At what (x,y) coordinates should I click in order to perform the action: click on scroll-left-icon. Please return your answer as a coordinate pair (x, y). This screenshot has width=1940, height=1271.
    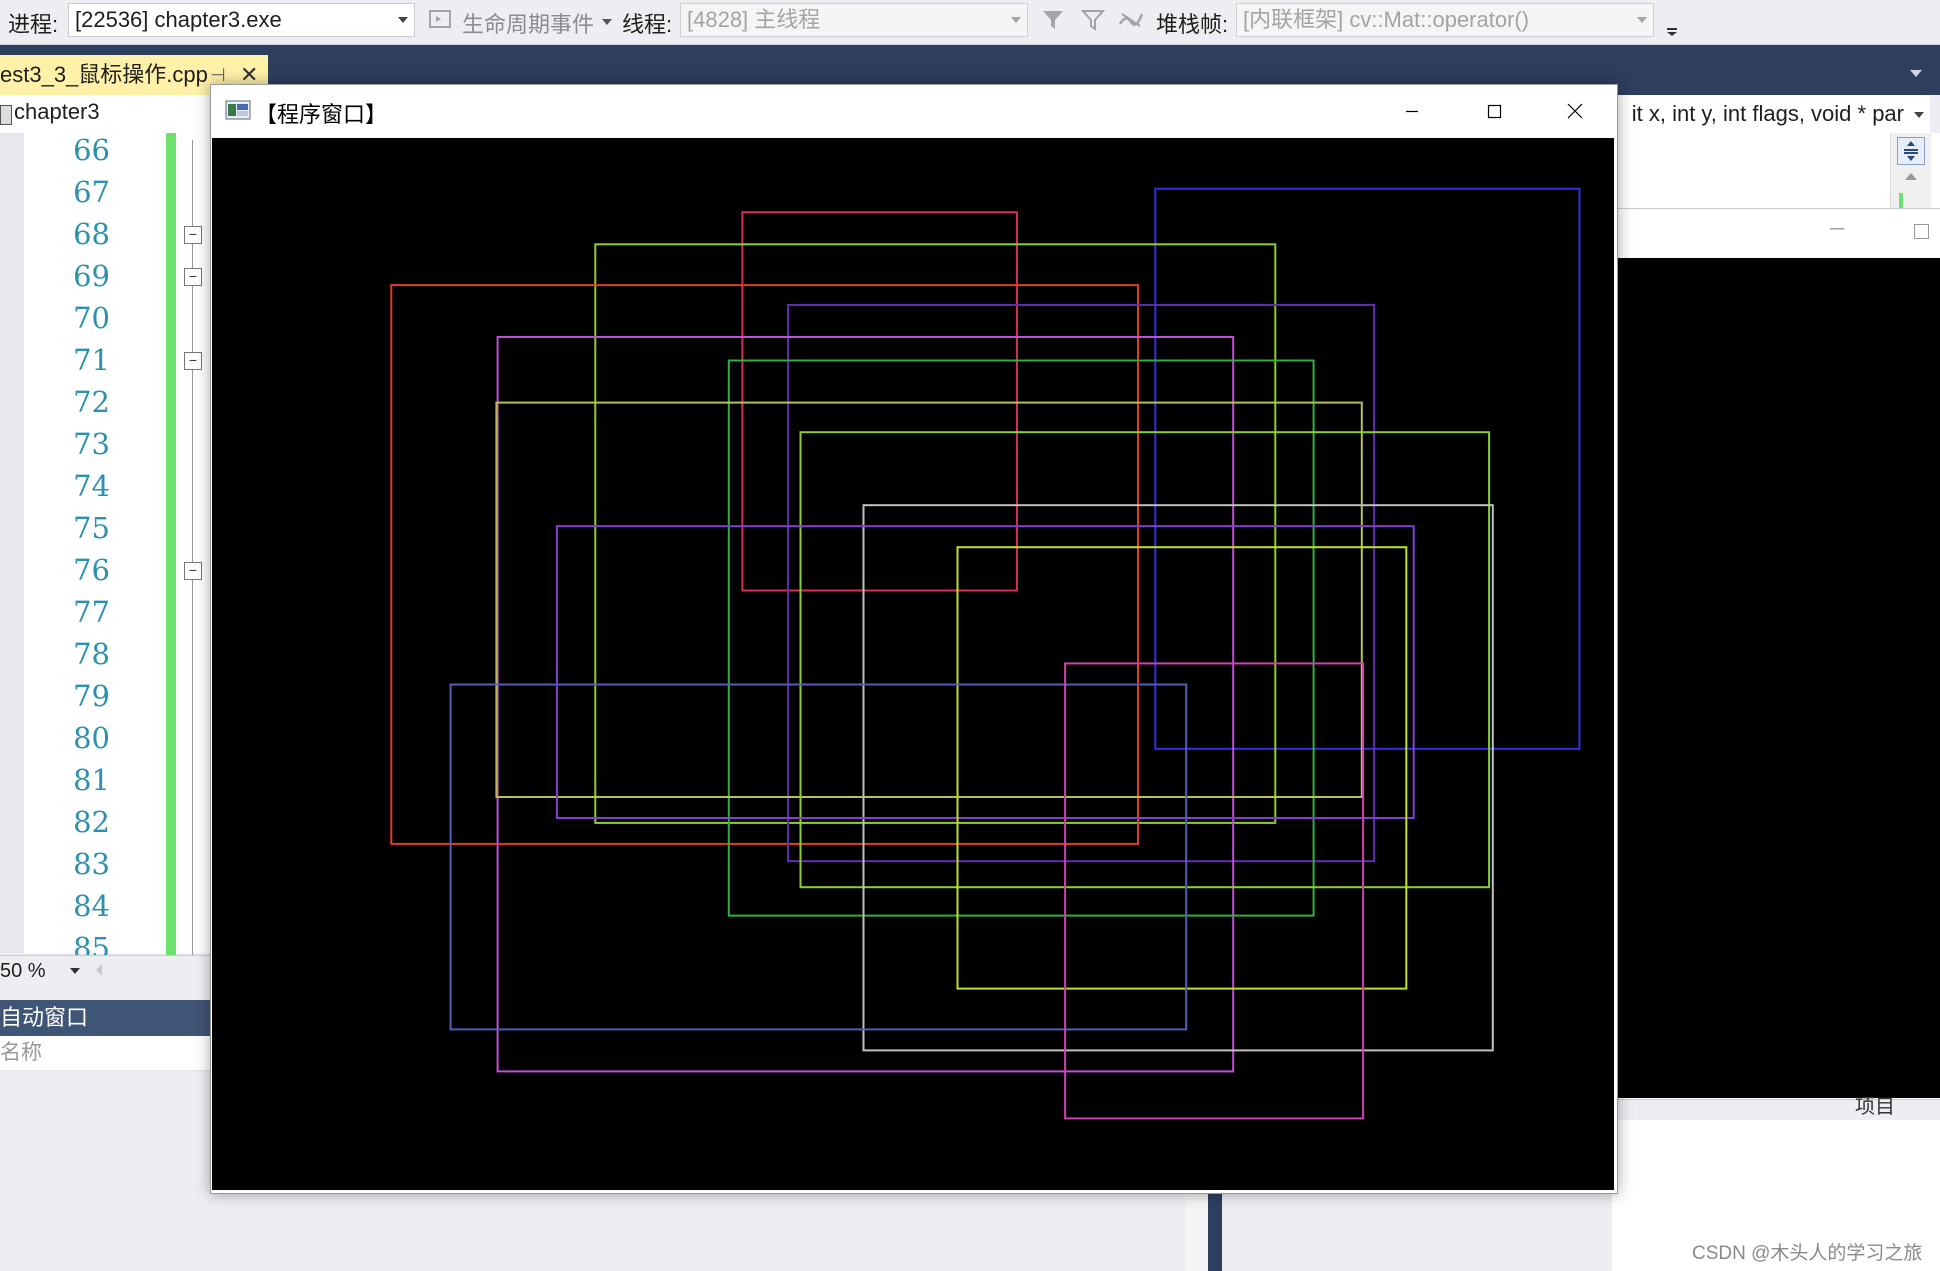
    Looking at the image, I should click on (99, 970).